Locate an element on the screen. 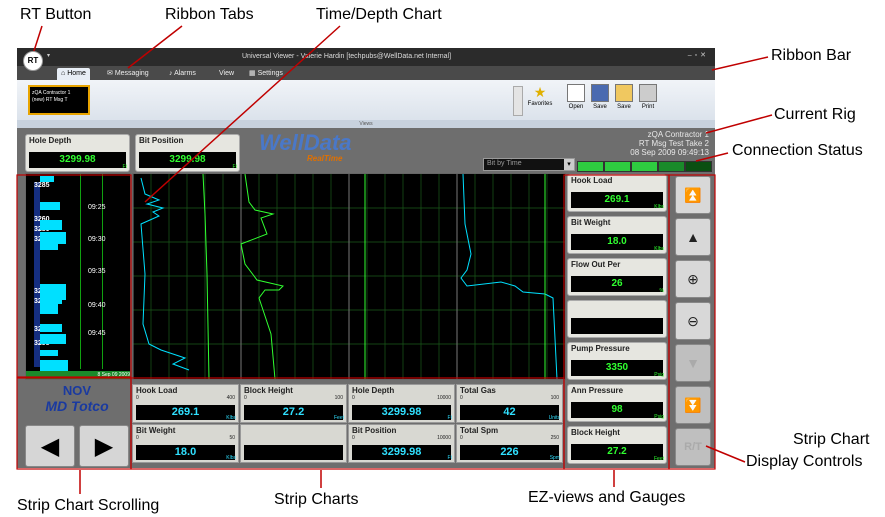 Image resolution: width=885 pixels, height=517 pixels. leader-display-controls is located at coordinates (725, 454).